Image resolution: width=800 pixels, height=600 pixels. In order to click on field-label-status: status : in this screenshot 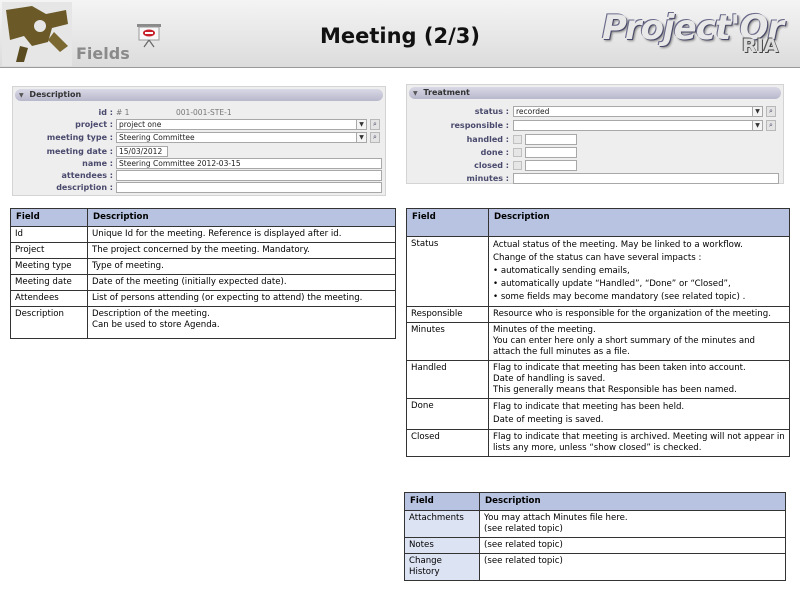, I will do `click(491, 111)`.